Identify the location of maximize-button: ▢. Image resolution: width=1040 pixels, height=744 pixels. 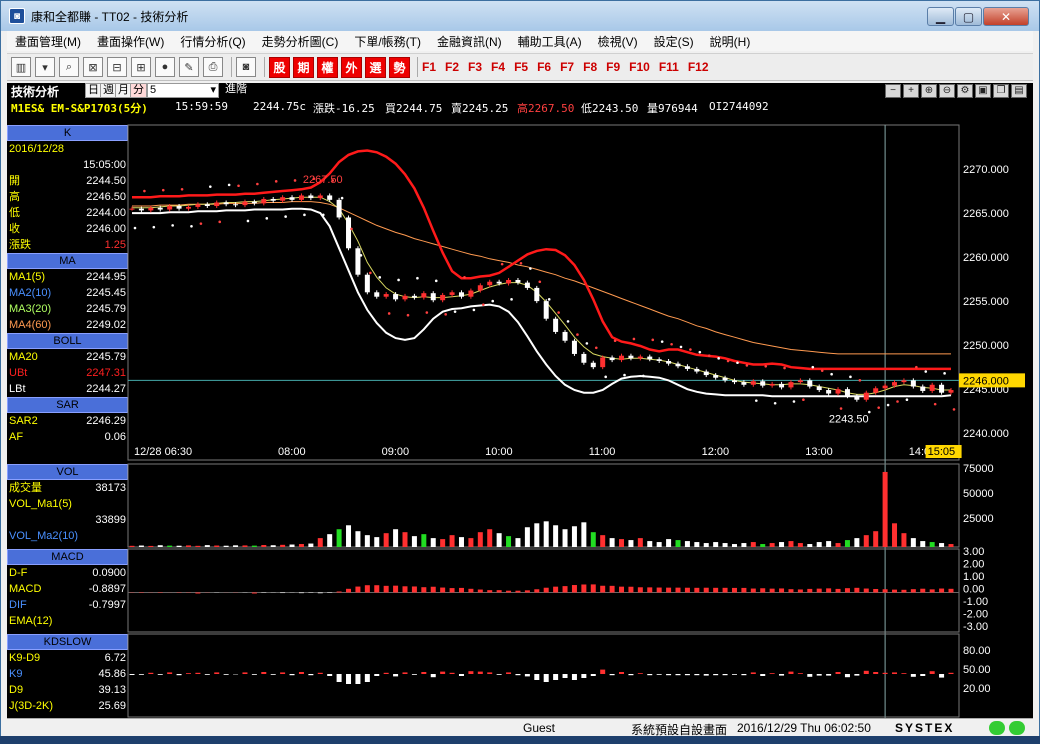
(968, 16).